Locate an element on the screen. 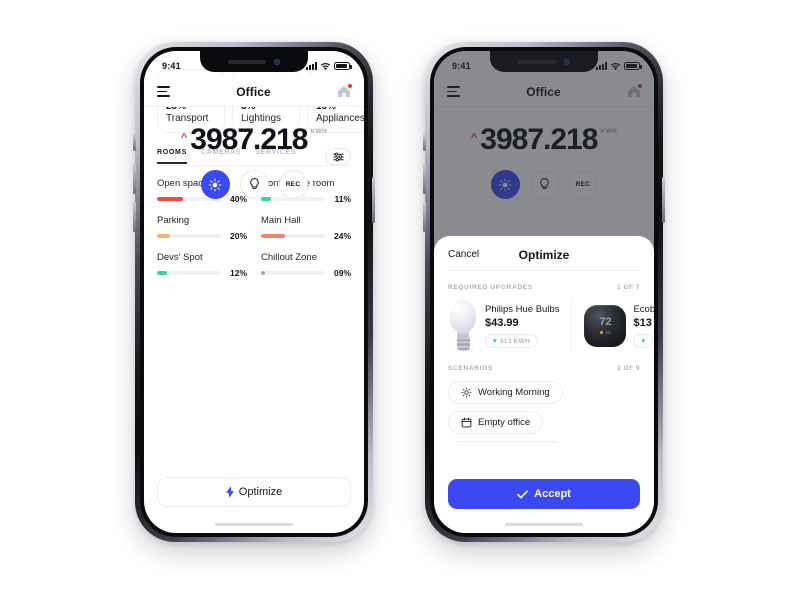 This screenshot has height=600, width=800. record-mode-button: REC is located at coordinates (293, 184).